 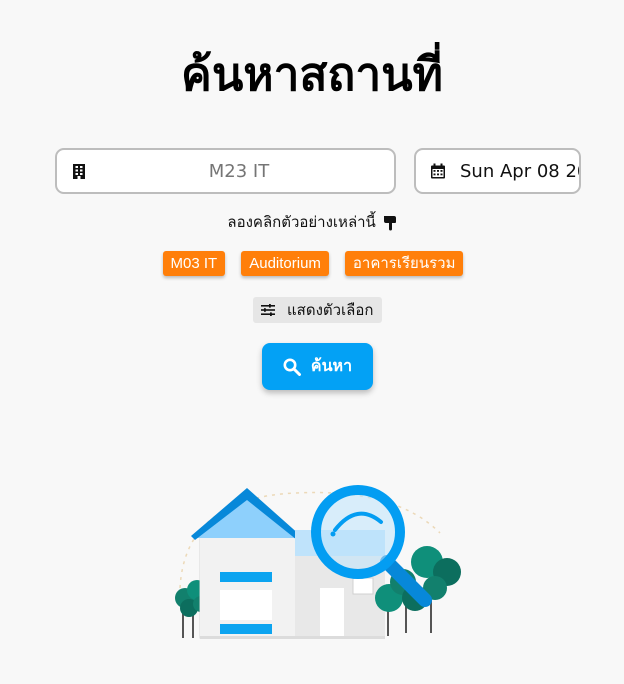 What do you see at coordinates (301, 222) in the screenshot?
I see `examples-hint-text: ลองคลิกตัวอย่างเหล่านี้` at bounding box center [301, 222].